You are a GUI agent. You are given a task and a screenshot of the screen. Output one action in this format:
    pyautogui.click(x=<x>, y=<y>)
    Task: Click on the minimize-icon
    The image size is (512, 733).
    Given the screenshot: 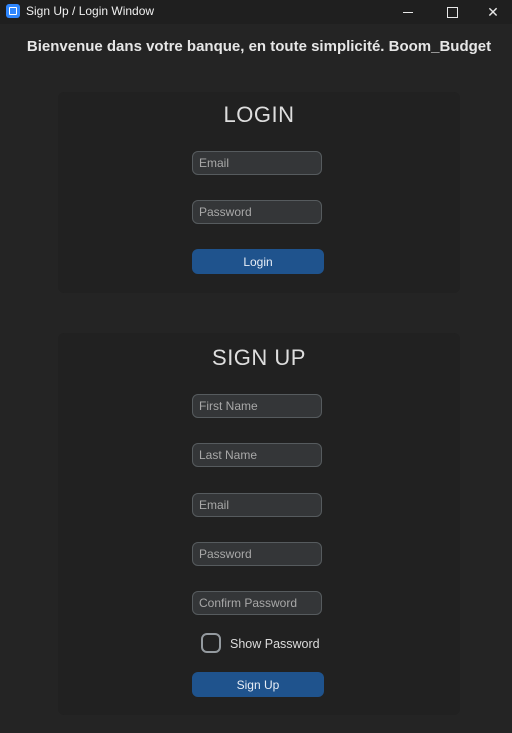 What is the action you would take?
    pyautogui.click(x=408, y=12)
    